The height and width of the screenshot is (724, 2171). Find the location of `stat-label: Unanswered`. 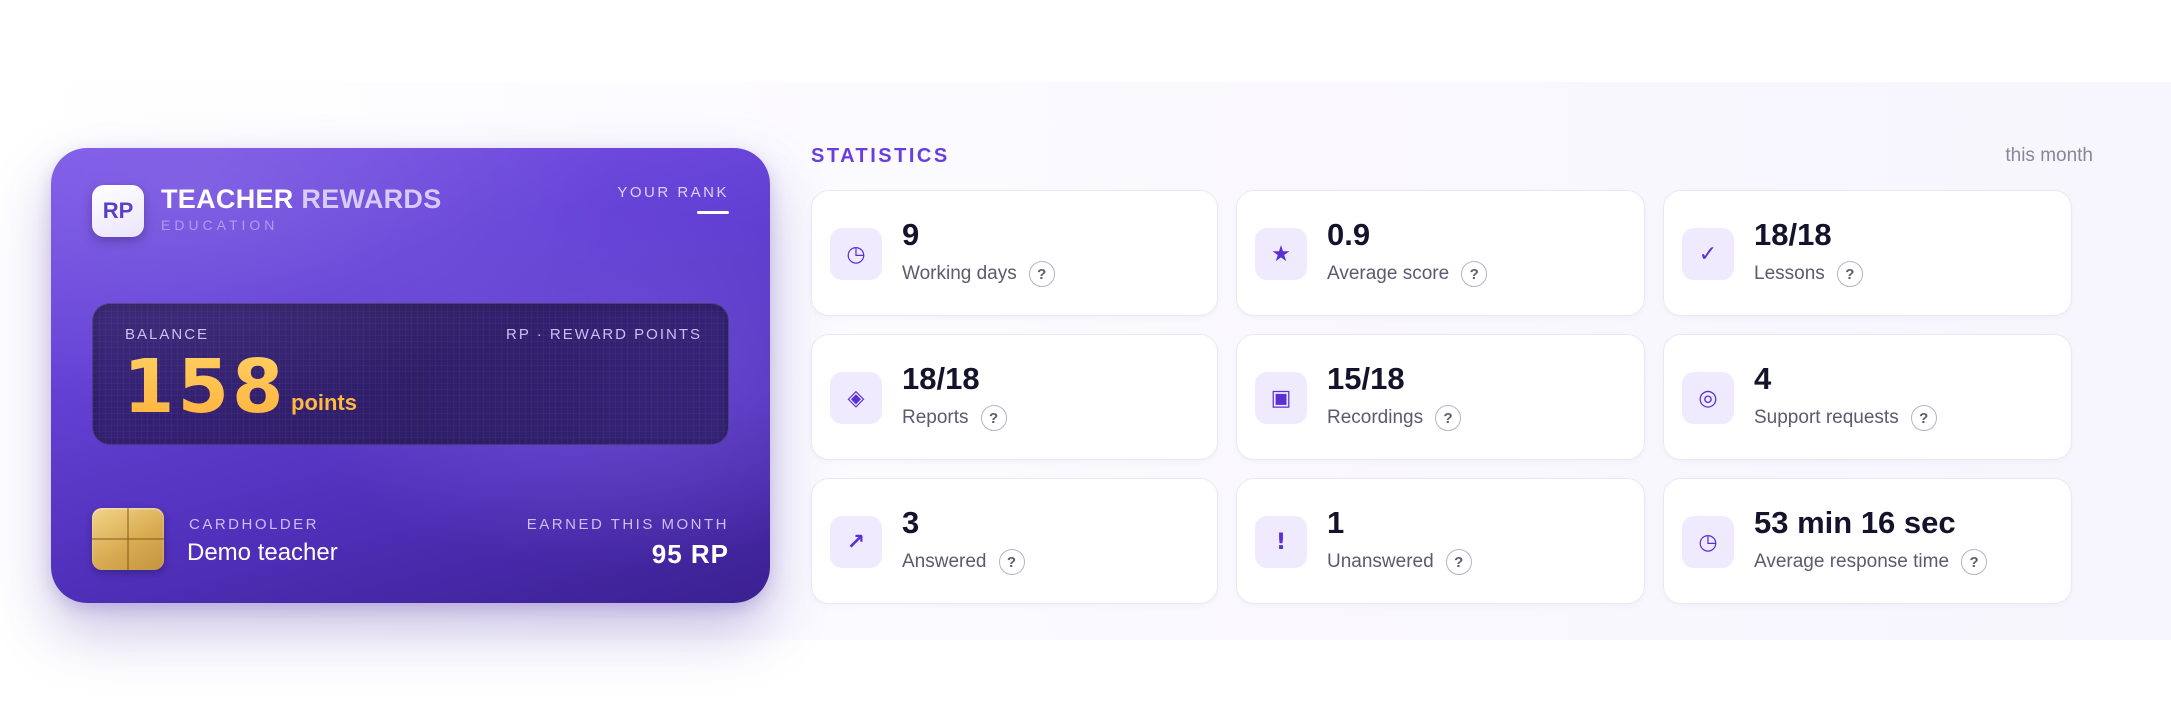

stat-label: Unanswered is located at coordinates (1380, 561).